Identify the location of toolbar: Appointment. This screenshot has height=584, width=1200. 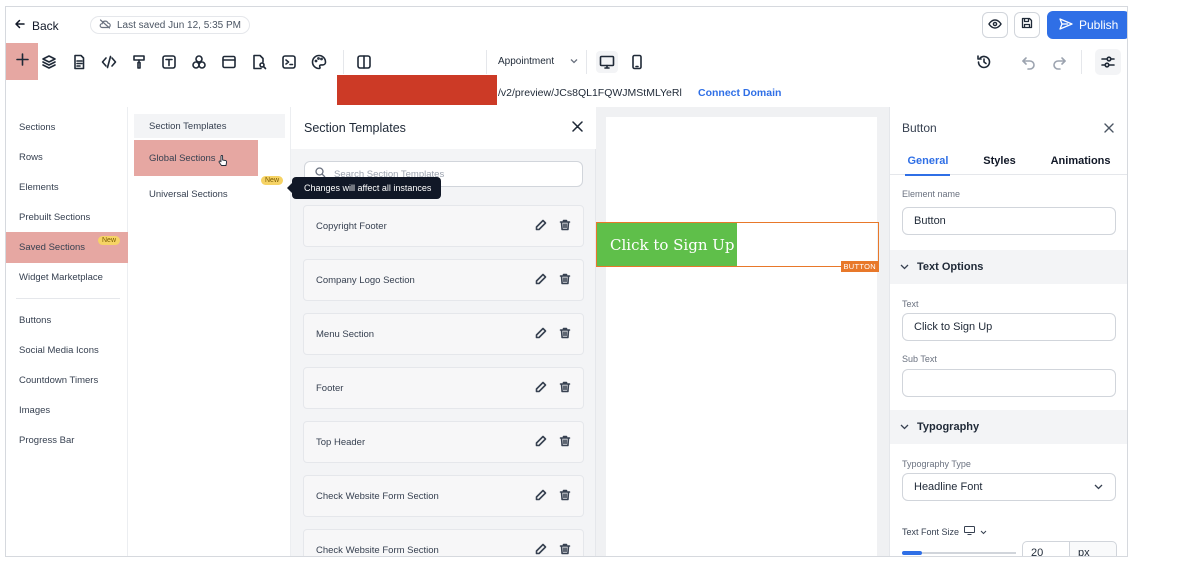
(566, 62).